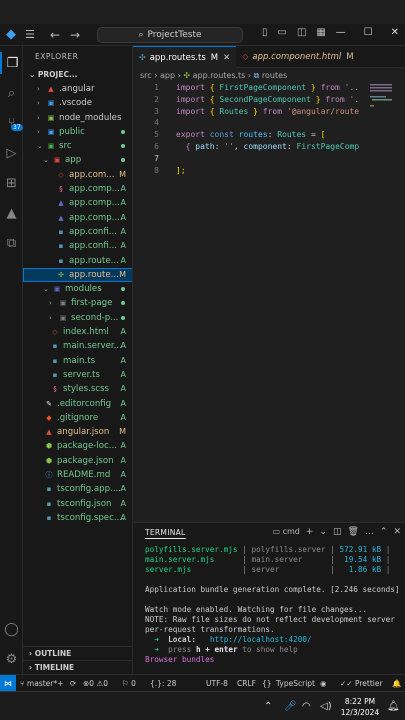 The image size is (405, 720). What do you see at coordinates (146, 75) in the screenshot?
I see `breadcrumb-src: src` at bounding box center [146, 75].